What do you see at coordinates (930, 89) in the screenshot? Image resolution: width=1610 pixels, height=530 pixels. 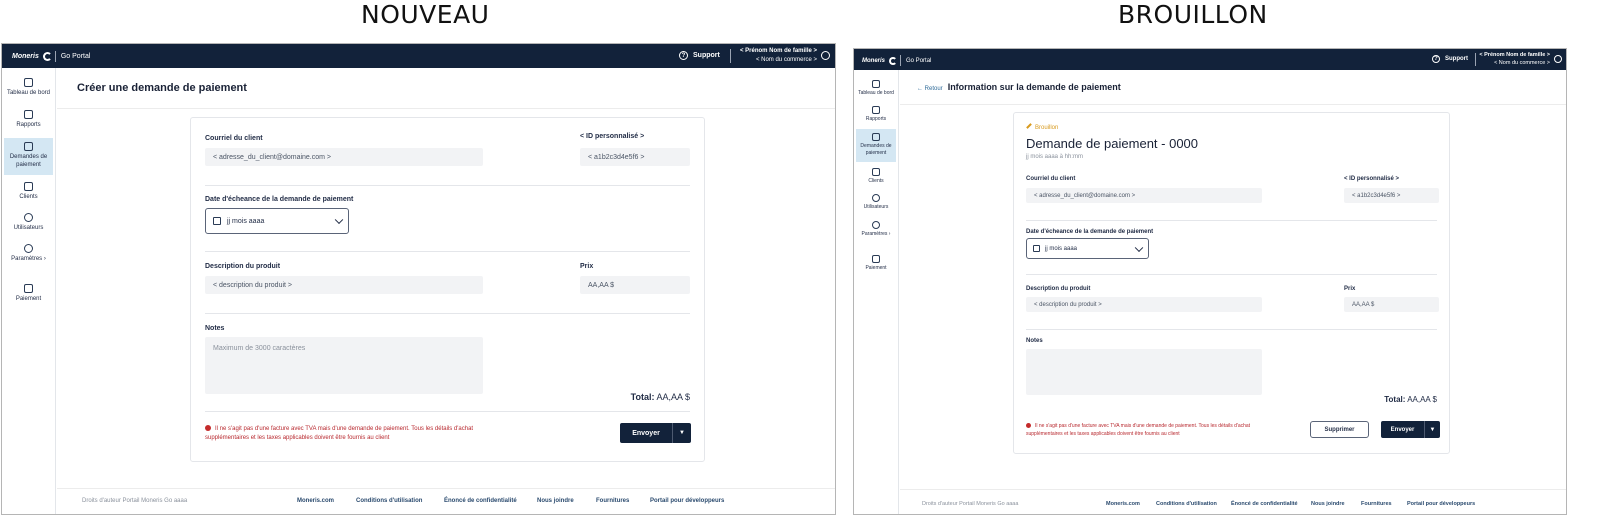 I see `back-link: ← Retour` at bounding box center [930, 89].